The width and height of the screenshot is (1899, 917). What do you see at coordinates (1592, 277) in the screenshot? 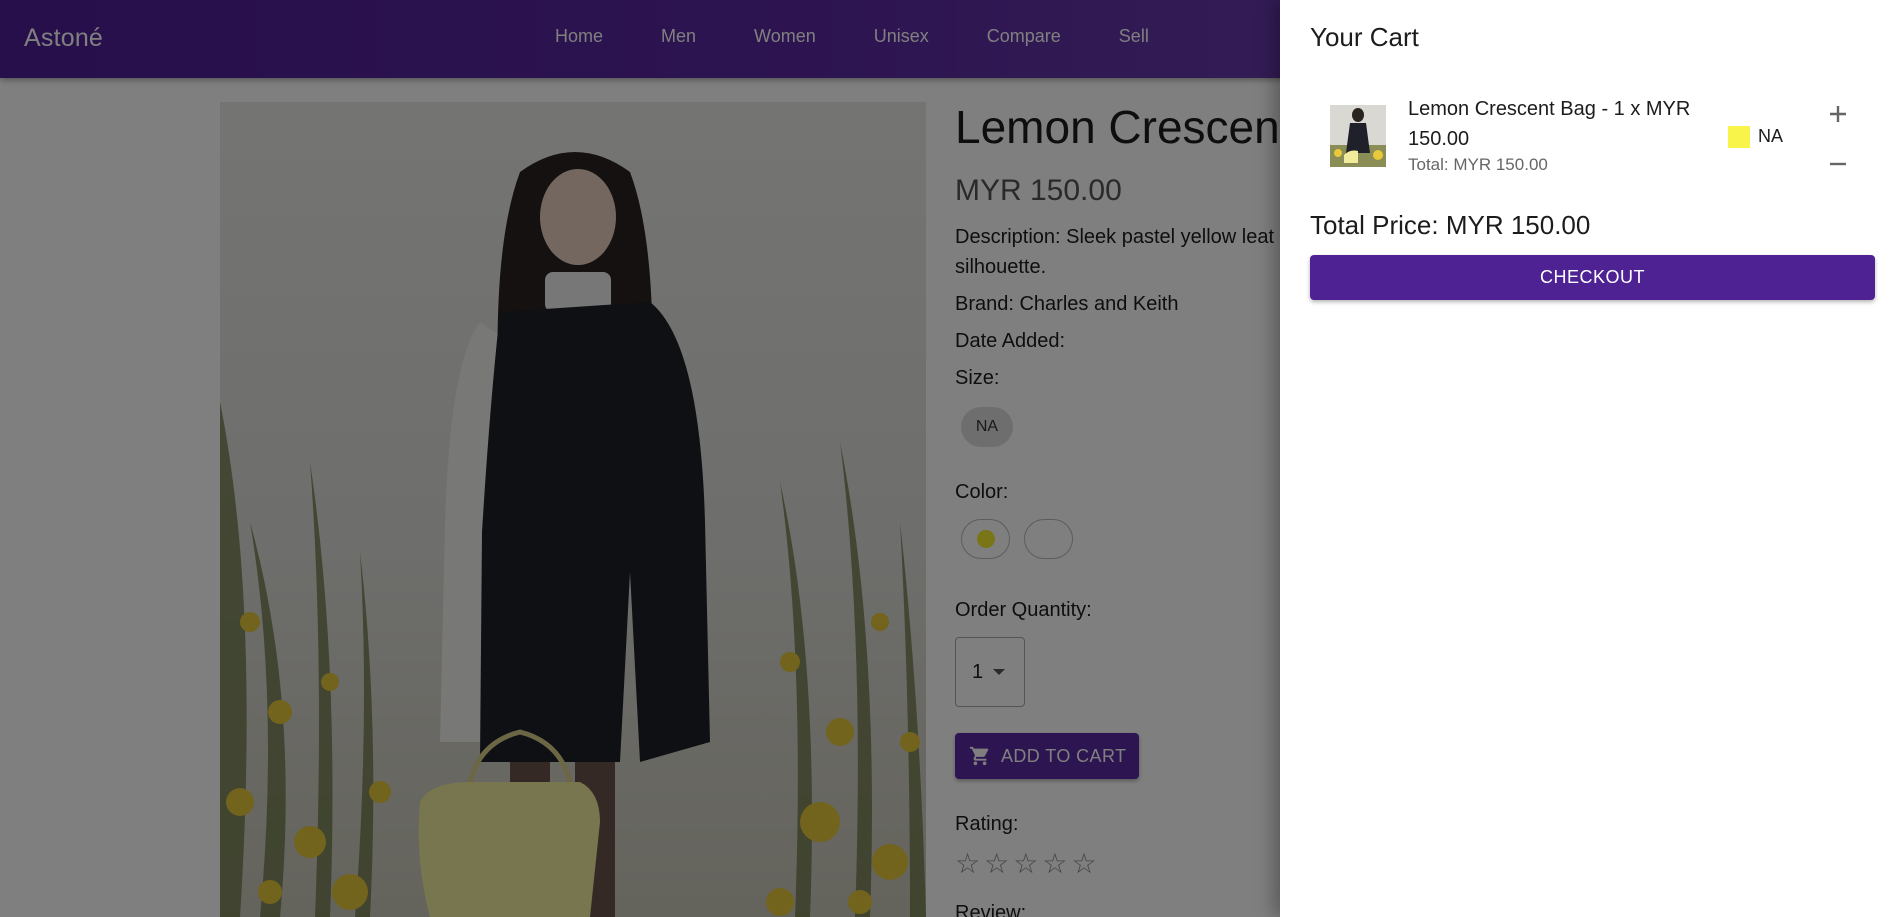
I see `checkout-button: CHECKOUT` at bounding box center [1592, 277].